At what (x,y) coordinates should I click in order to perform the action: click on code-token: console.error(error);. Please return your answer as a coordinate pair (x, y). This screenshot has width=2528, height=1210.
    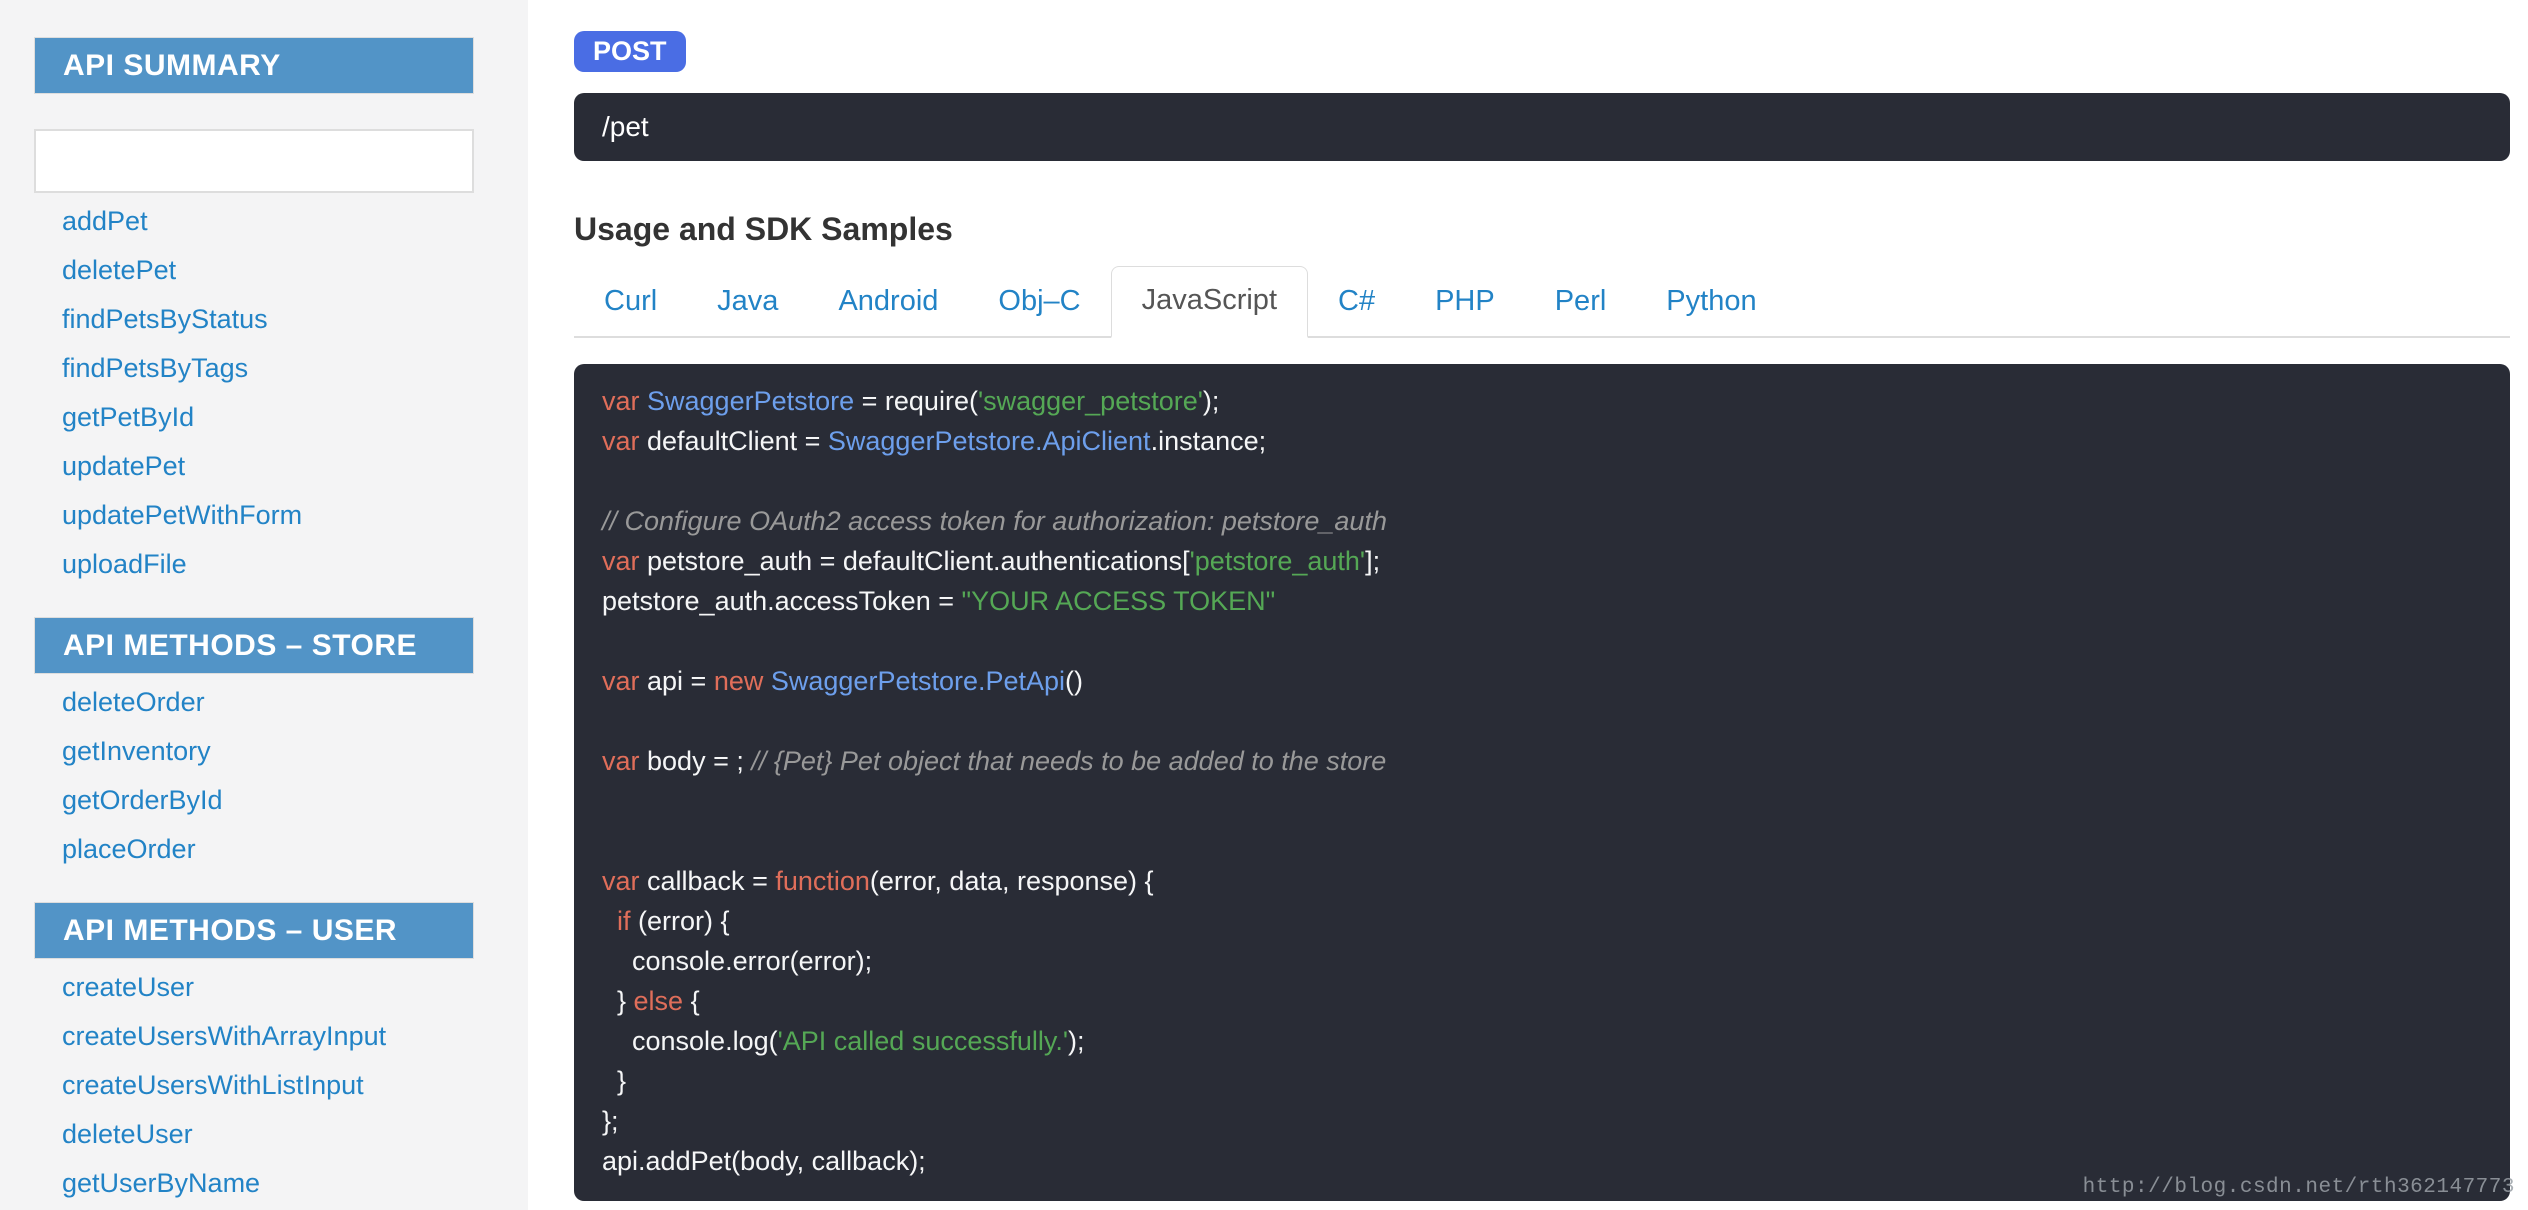
    Looking at the image, I should click on (737, 961).